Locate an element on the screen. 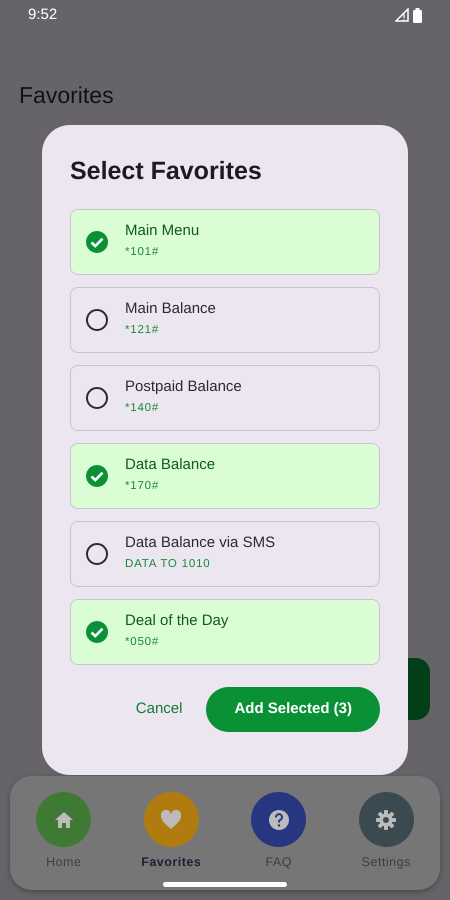  favorite-option: Data Balance *170# is located at coordinates (225, 475).